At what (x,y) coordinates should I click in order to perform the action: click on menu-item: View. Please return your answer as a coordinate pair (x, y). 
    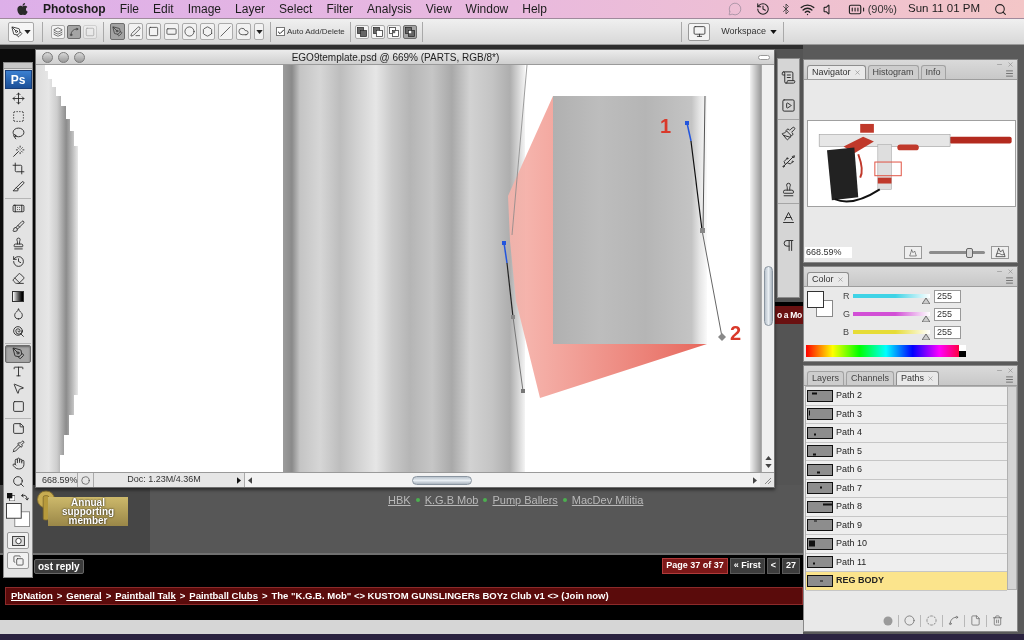
    Looking at the image, I should click on (438, 9).